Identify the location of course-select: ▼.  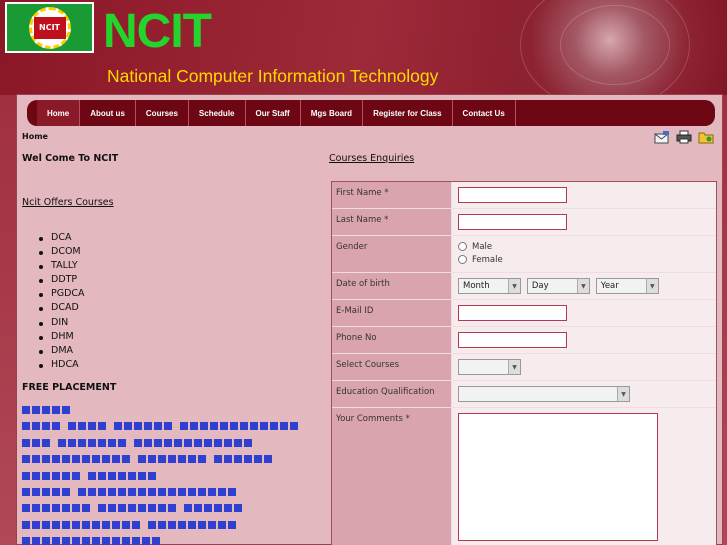
(489, 367).